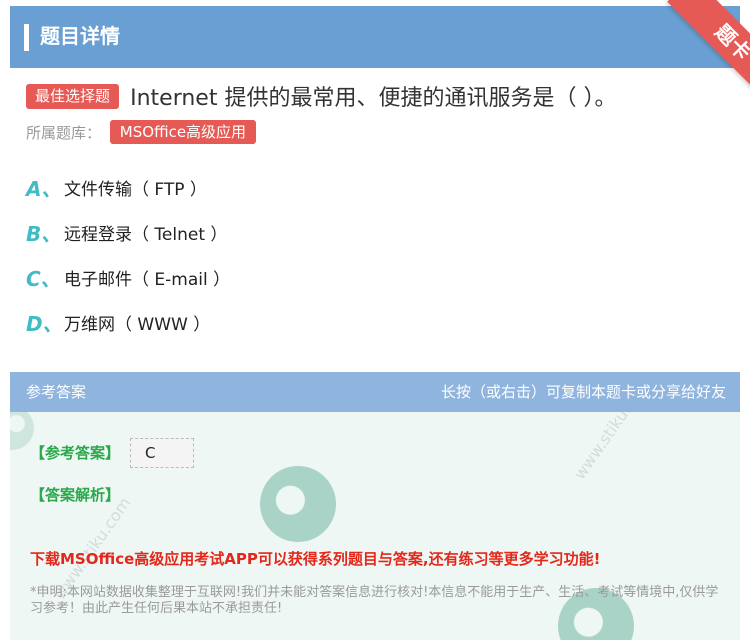  What do you see at coordinates (64, 132) in the screenshot?
I see `question-bank-label: 所属题库：` at bounding box center [64, 132].